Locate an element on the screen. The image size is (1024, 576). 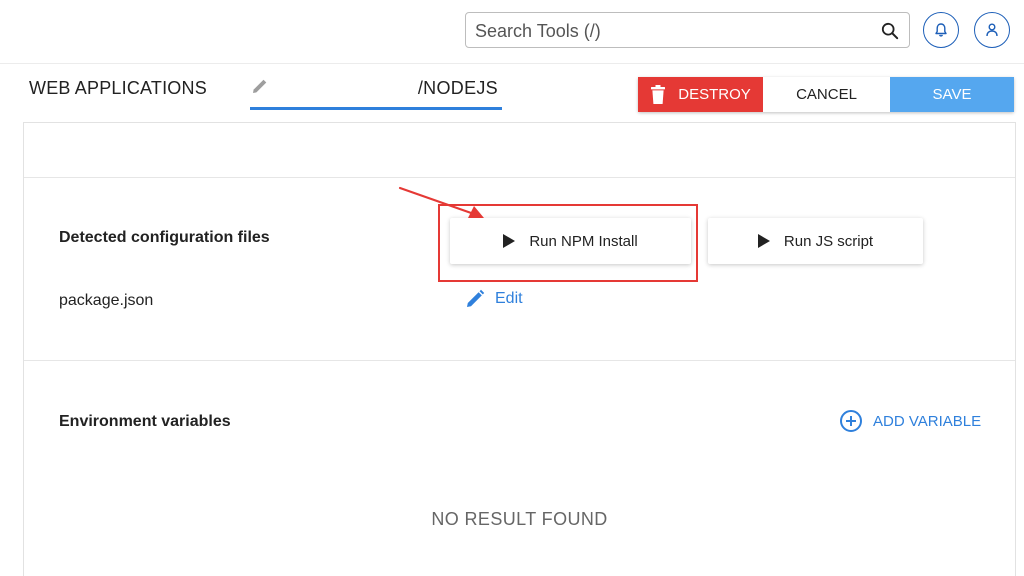
add-variable-label: ADD VARIABLE is located at coordinates (927, 421).